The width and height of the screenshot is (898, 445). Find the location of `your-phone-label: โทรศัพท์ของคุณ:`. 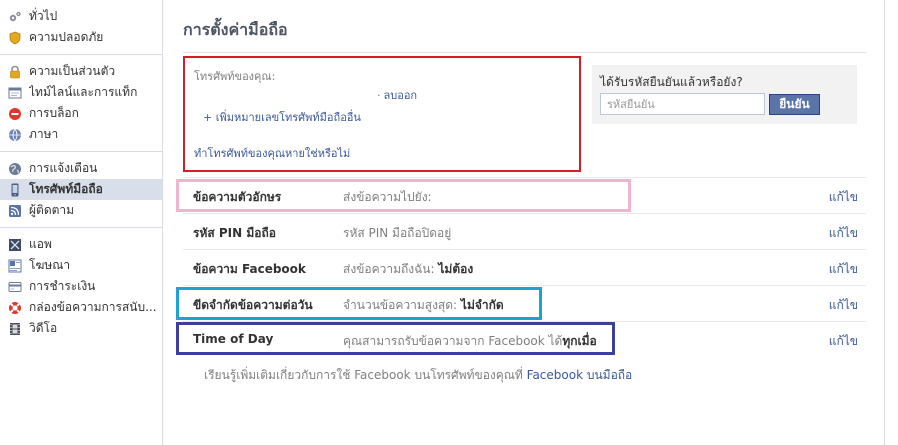

your-phone-label: โทรศัพท์ของคุณ: is located at coordinates (235, 76).